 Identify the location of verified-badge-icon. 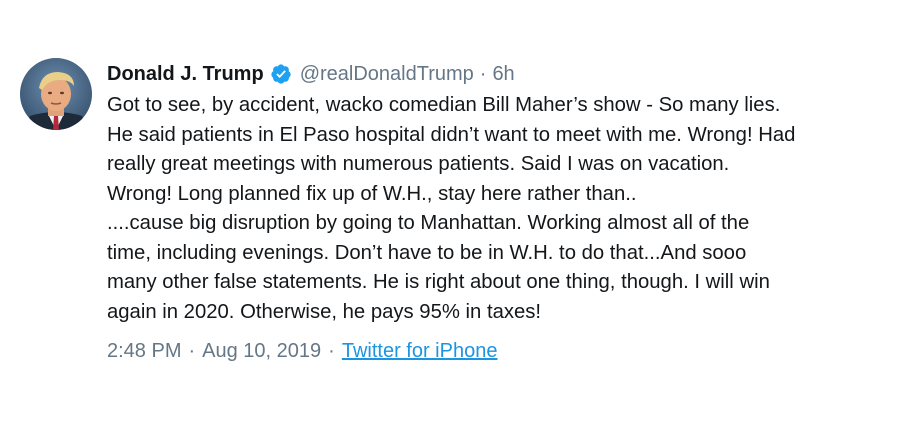
(281, 74).